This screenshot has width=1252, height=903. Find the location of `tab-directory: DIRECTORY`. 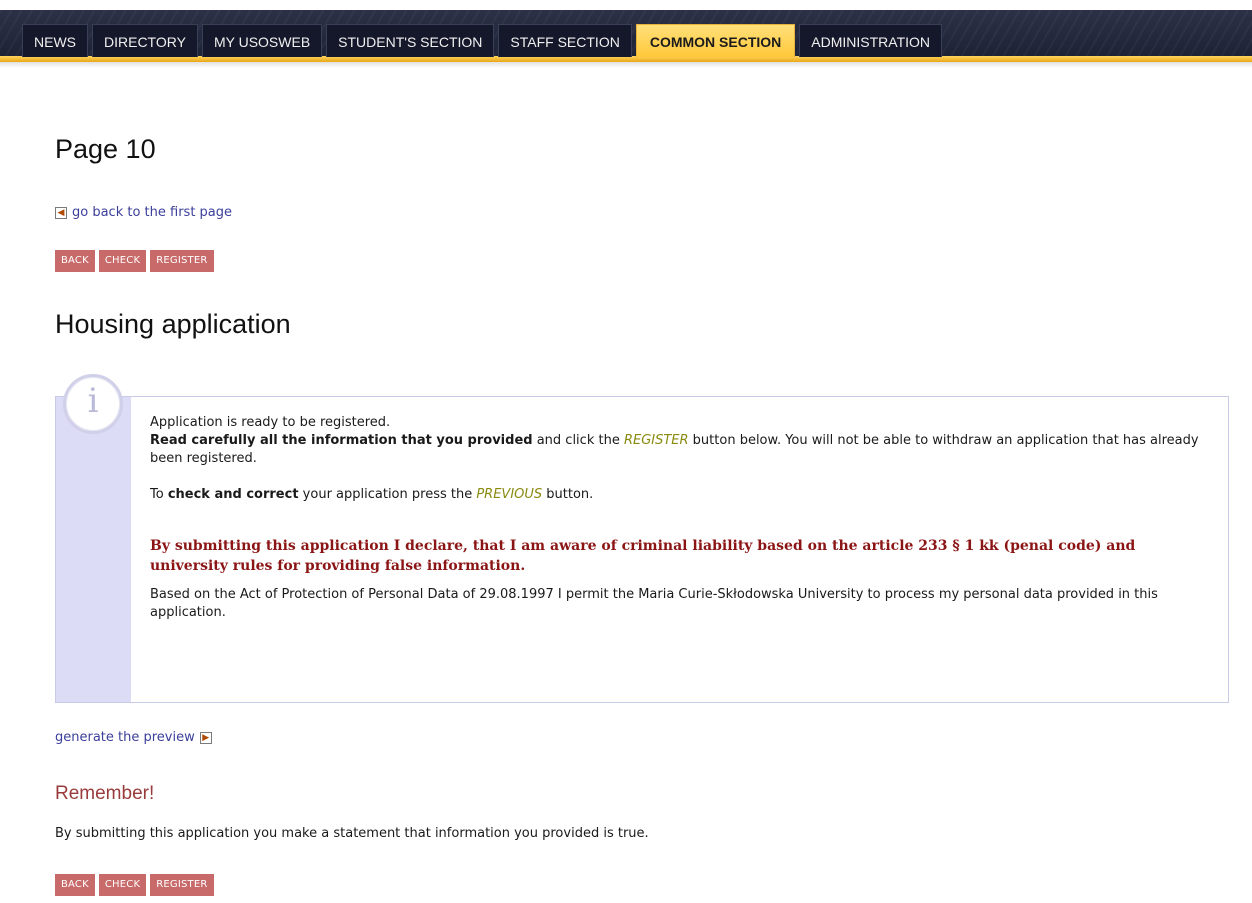

tab-directory: DIRECTORY is located at coordinates (145, 40).